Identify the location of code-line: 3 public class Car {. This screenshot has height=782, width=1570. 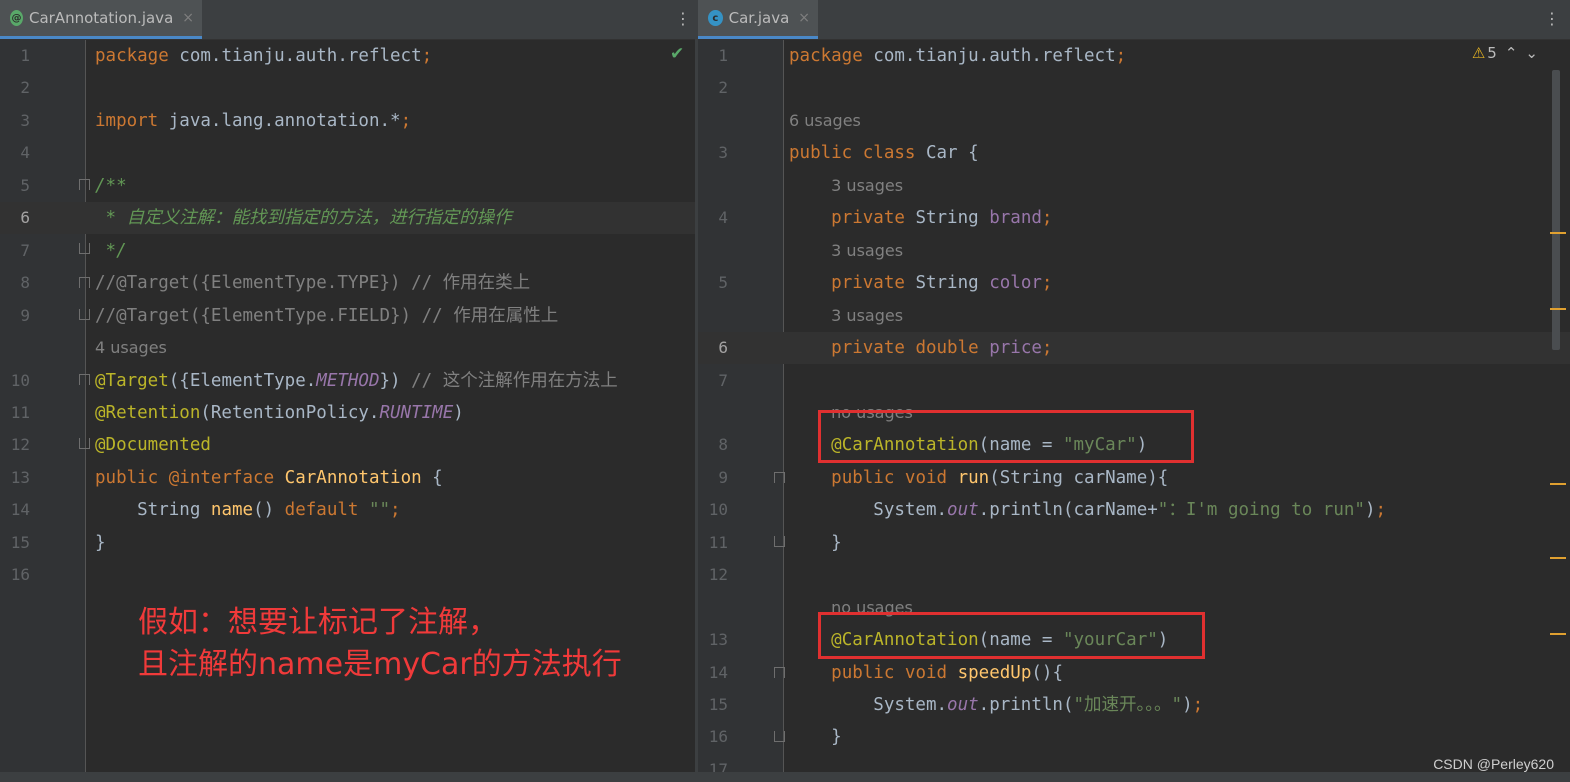
(1134, 153).